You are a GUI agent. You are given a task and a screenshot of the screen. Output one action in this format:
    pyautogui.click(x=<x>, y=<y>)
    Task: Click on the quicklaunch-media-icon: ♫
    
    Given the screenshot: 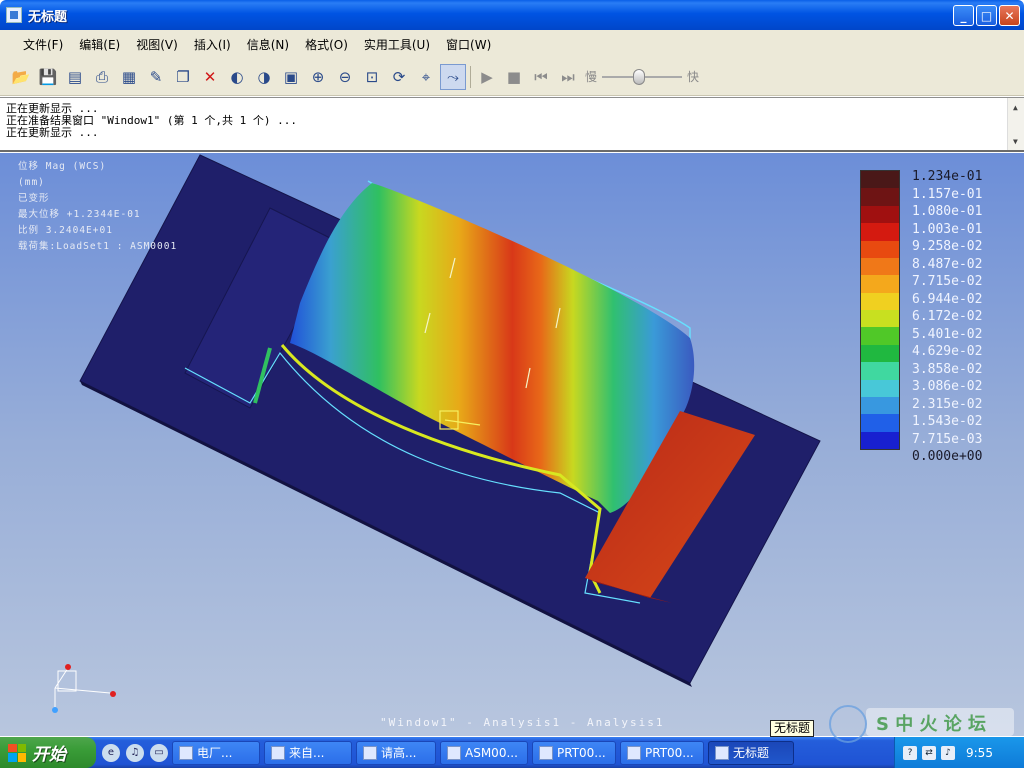 What is the action you would take?
    pyautogui.click(x=135, y=752)
    